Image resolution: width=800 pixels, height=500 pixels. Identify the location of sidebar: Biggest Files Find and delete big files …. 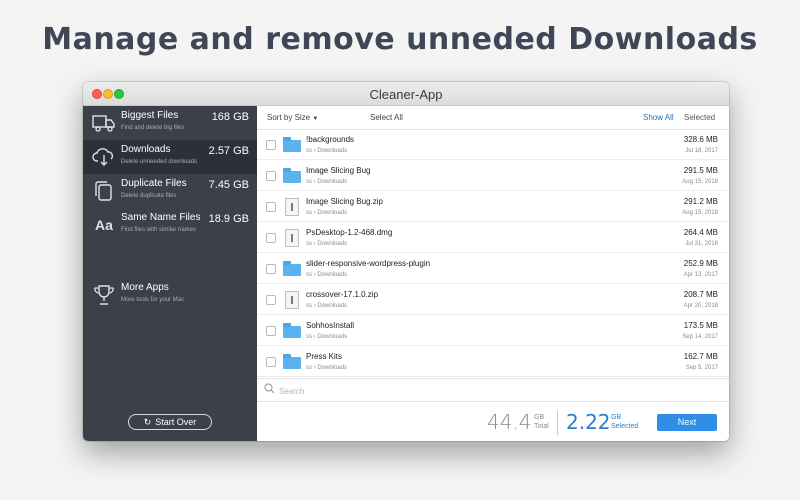
(170, 273).